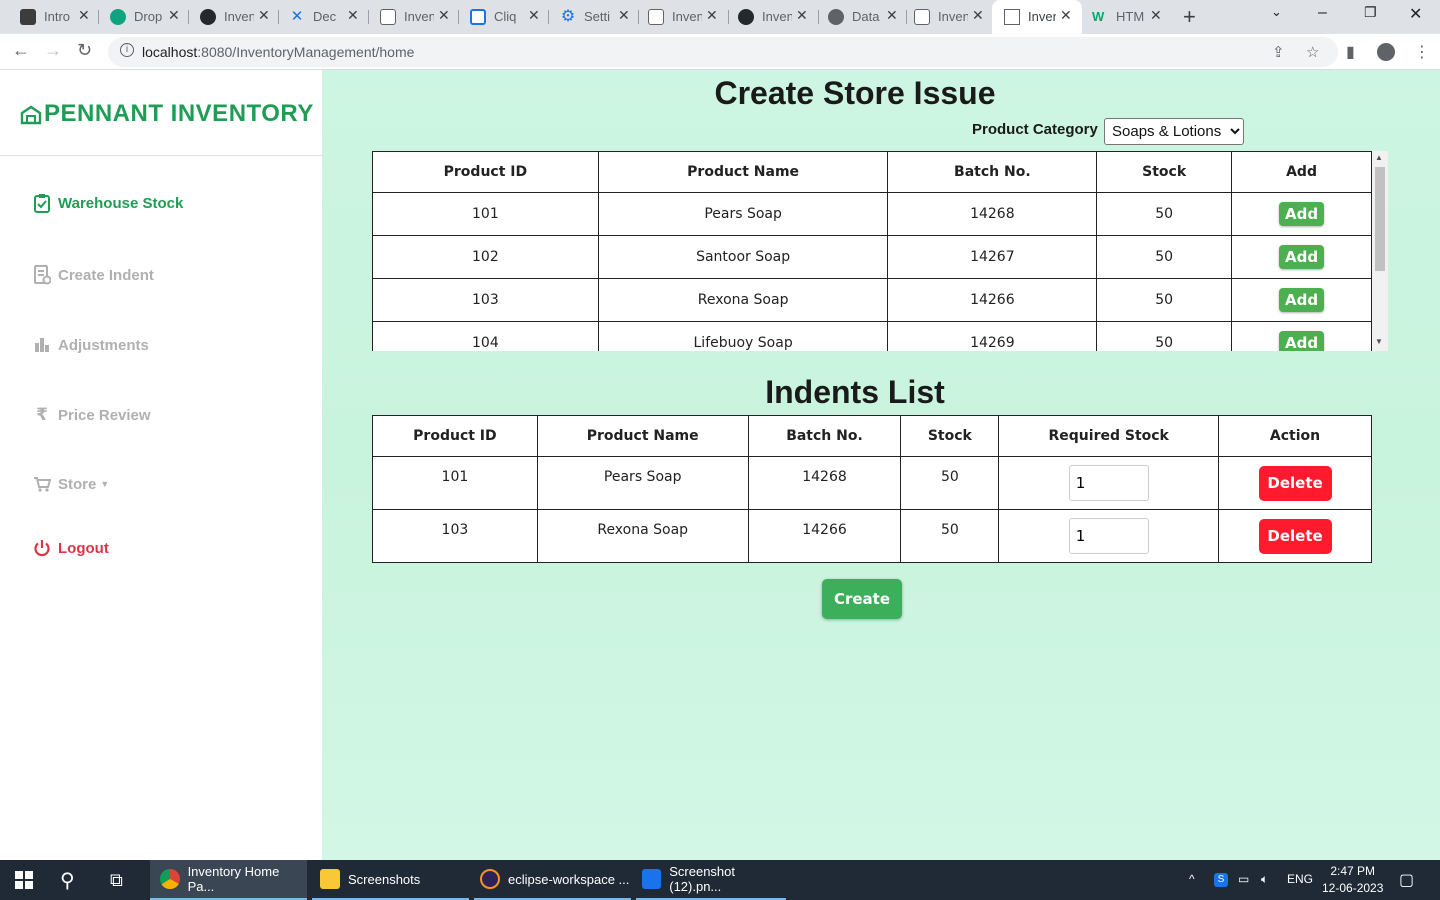 The width and height of the screenshot is (1440, 900). I want to click on site-info-icon: i, so click(127, 50).